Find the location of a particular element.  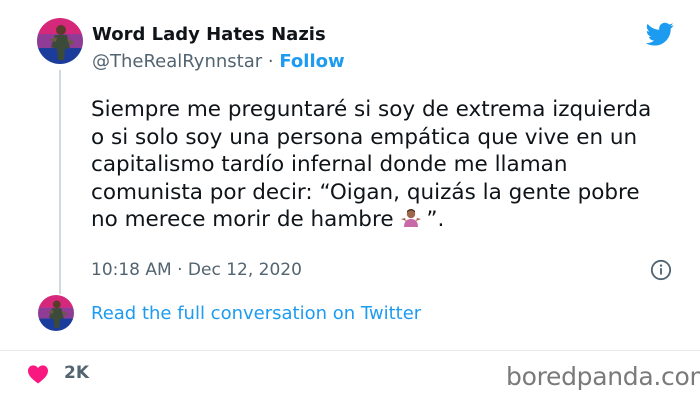

author-handle-row: @TheRealRynnstar · Follow is located at coordinates (218, 61).